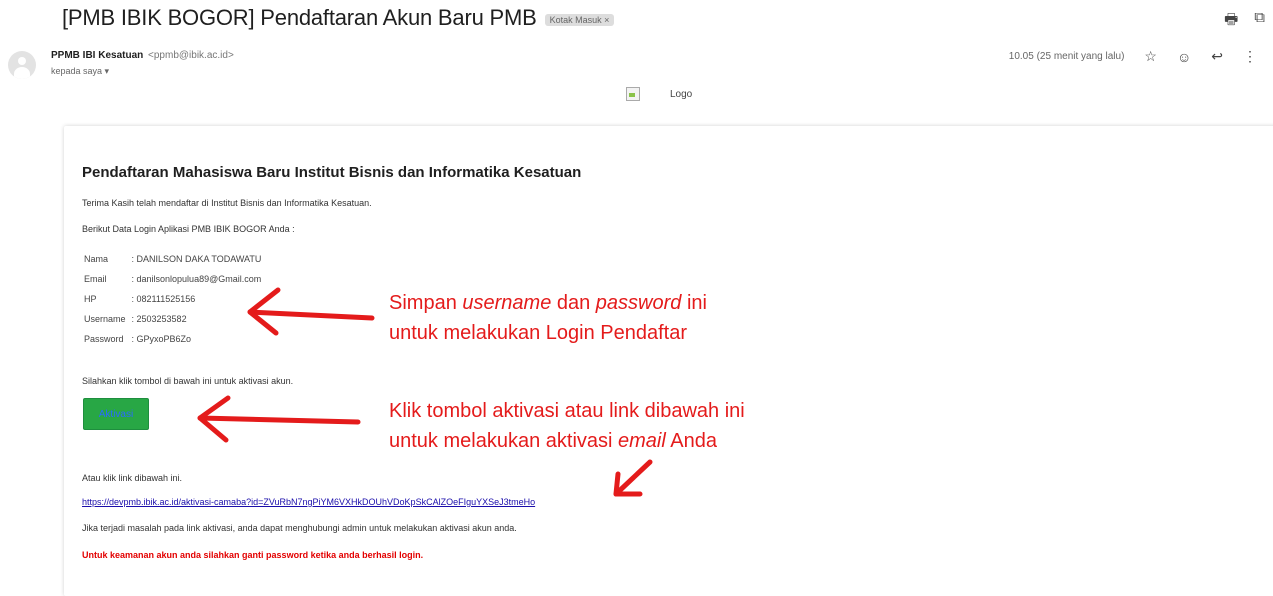 This screenshot has width=1273, height=596. Describe the element at coordinates (1133, 56) in the screenshot. I see `message-meta: 10.05 (25 menit yang lalu) ☆ ☺ ↩ ⋮` at that location.